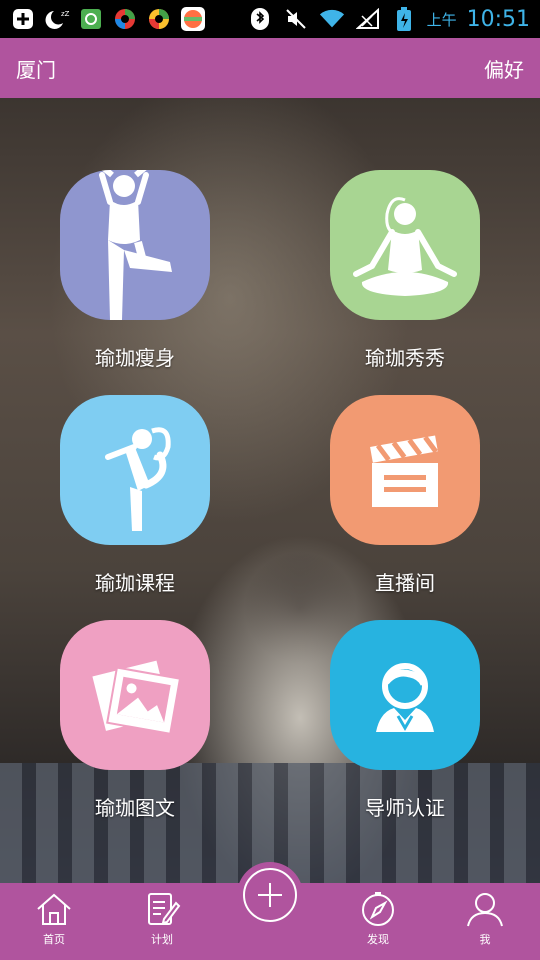 The image size is (540, 960). Describe the element at coordinates (368, 19) in the screenshot. I see `signal-icon` at that location.